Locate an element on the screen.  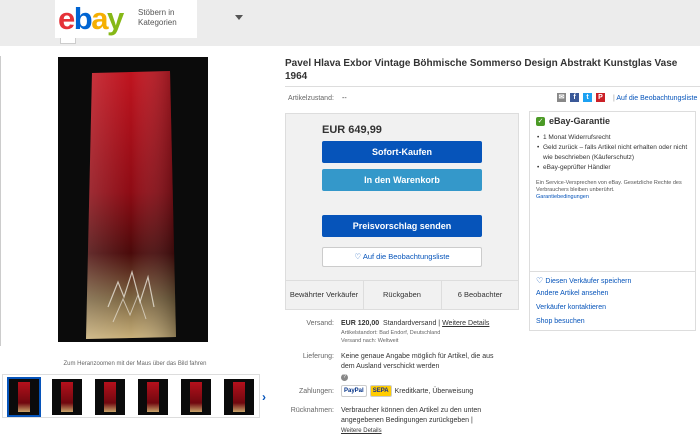
stat-top-seller: Bewährter Verkäufer is located at coordinates (324, 294).